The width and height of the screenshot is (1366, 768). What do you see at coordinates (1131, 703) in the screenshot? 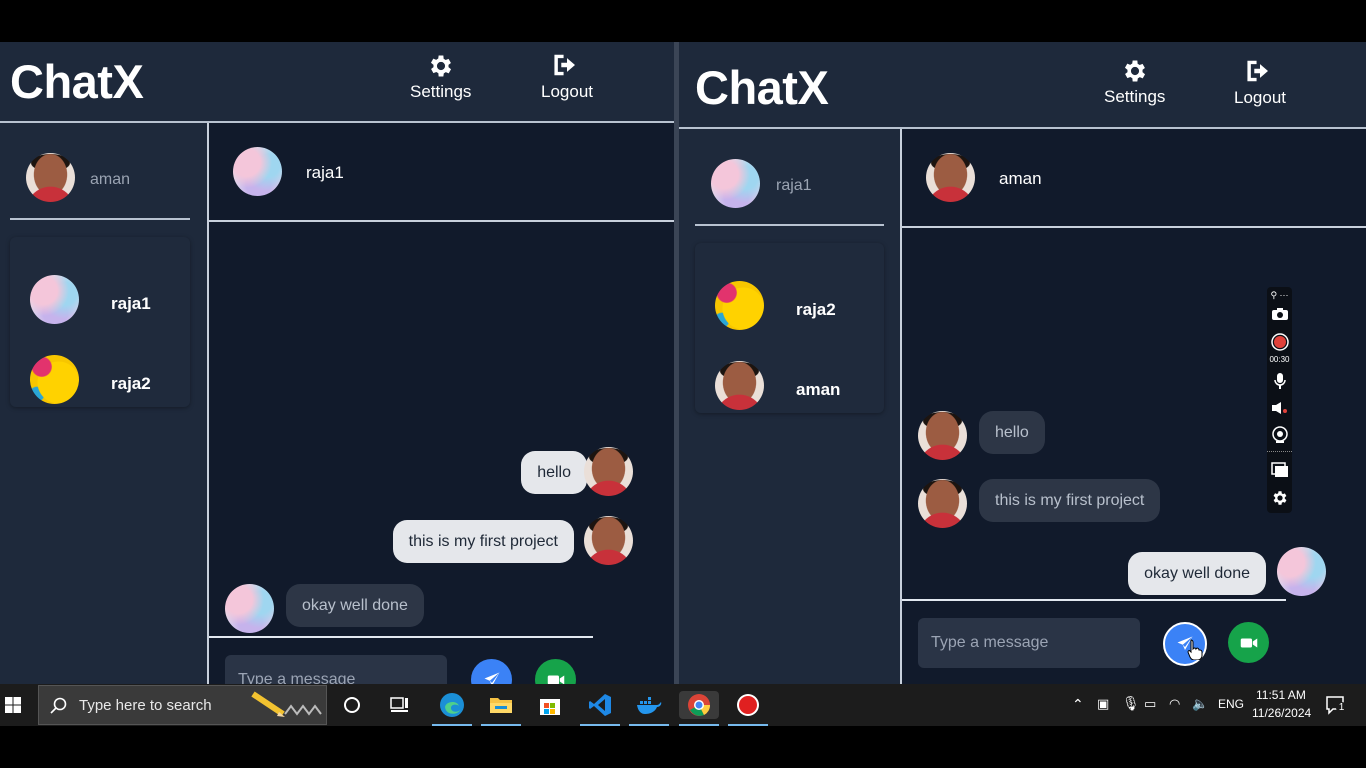
I see `microphone-tray-icon: 🎙` at bounding box center [1131, 703].